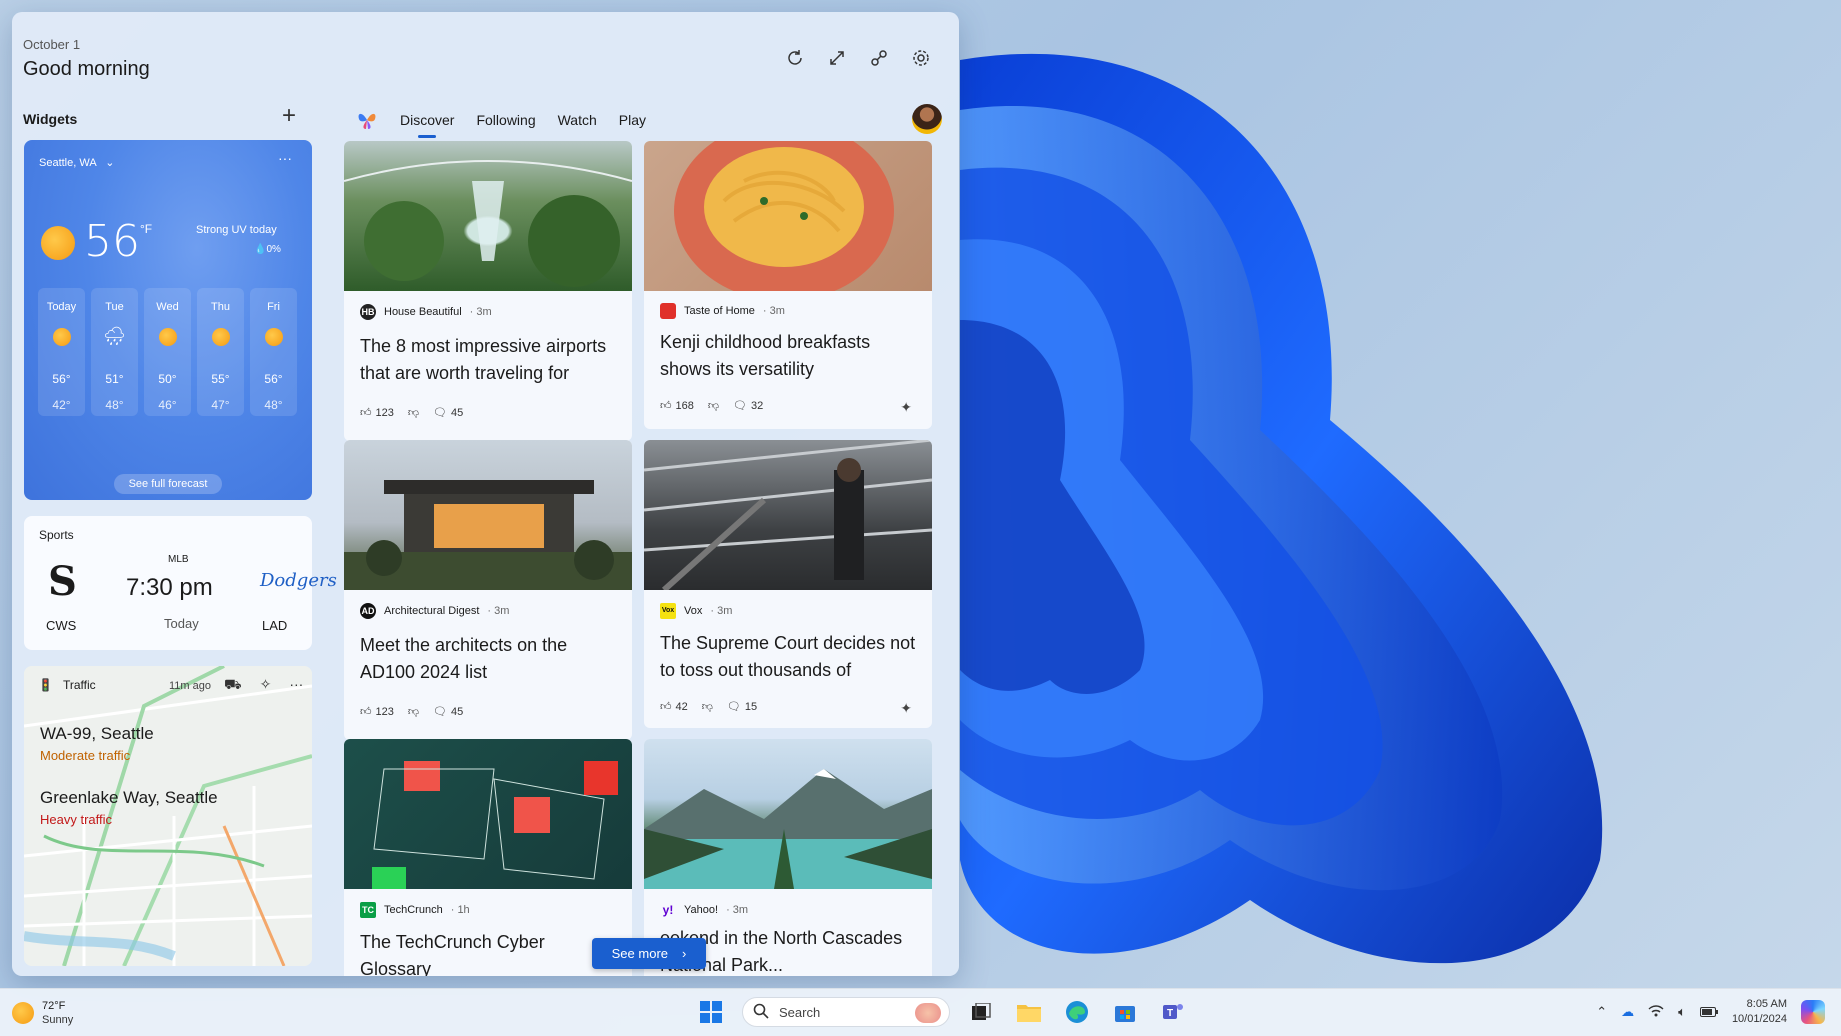 The image size is (1841, 1036). I want to click on card-actions: 👍︎ 42 👎︎ 🗨︎ 15, so click(708, 707).